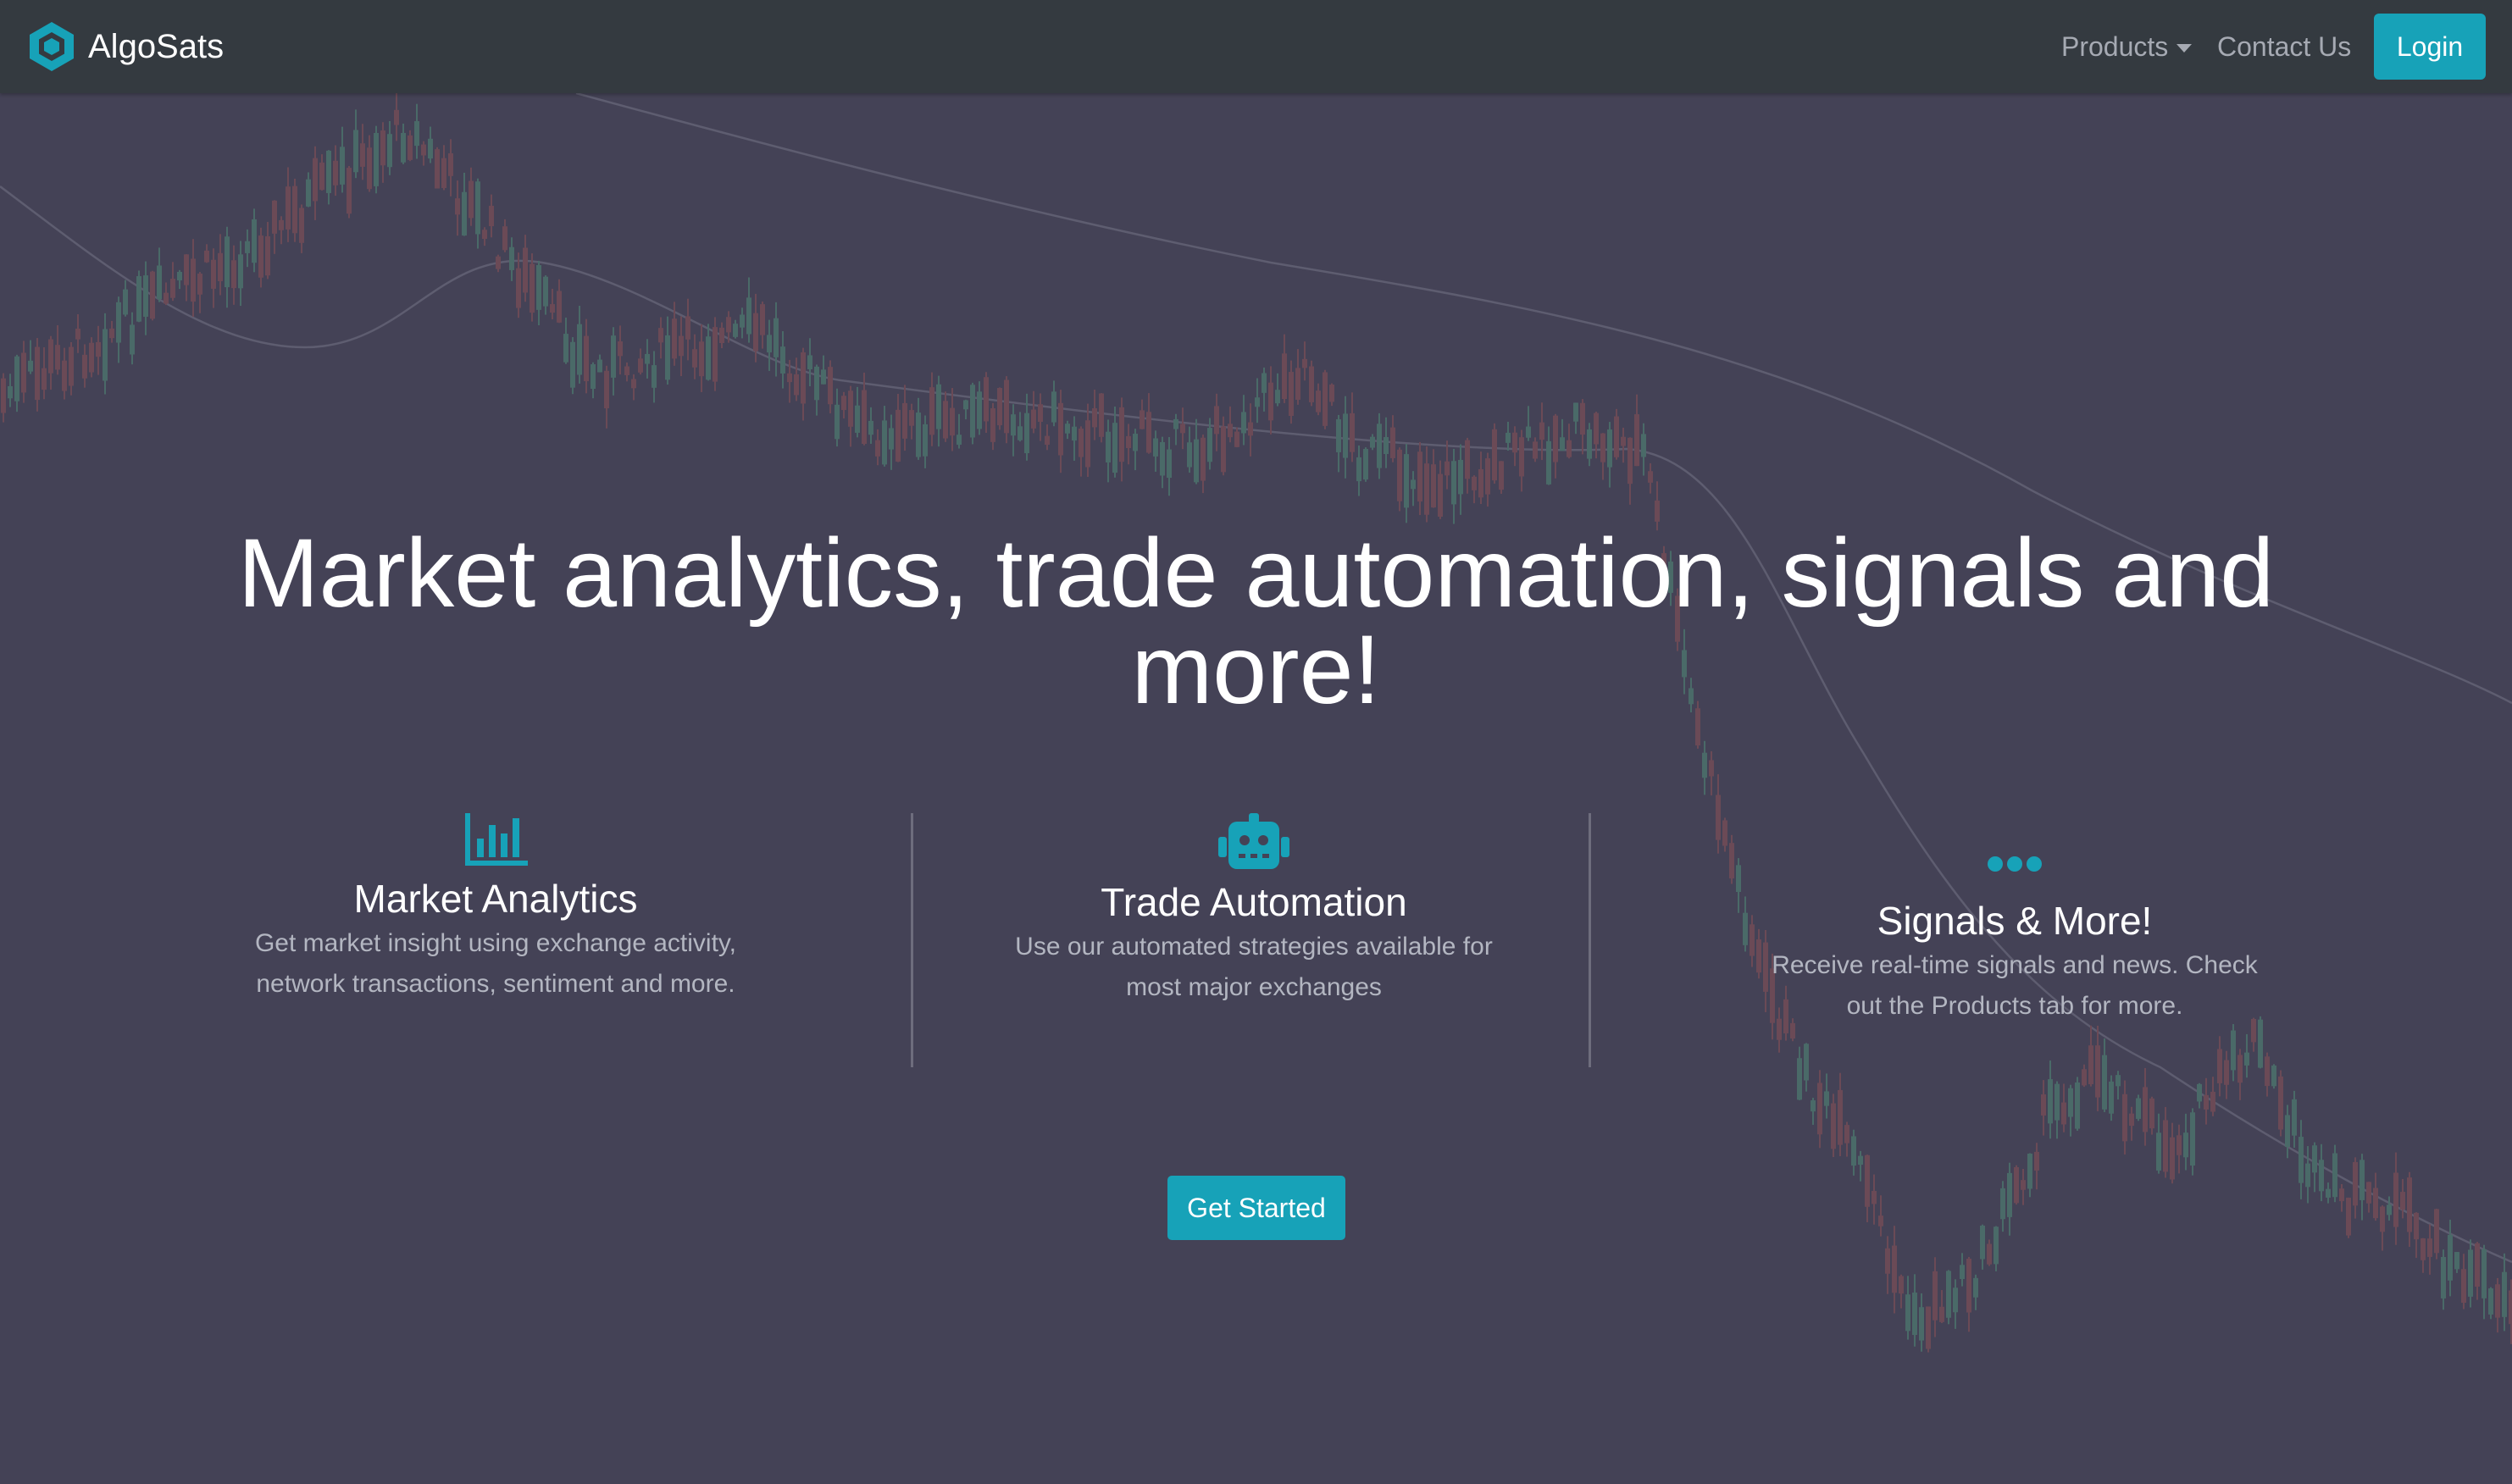 Image resolution: width=2512 pixels, height=1484 pixels. Describe the element at coordinates (156, 46) in the screenshot. I see `brand-name: AlgoSats` at that location.